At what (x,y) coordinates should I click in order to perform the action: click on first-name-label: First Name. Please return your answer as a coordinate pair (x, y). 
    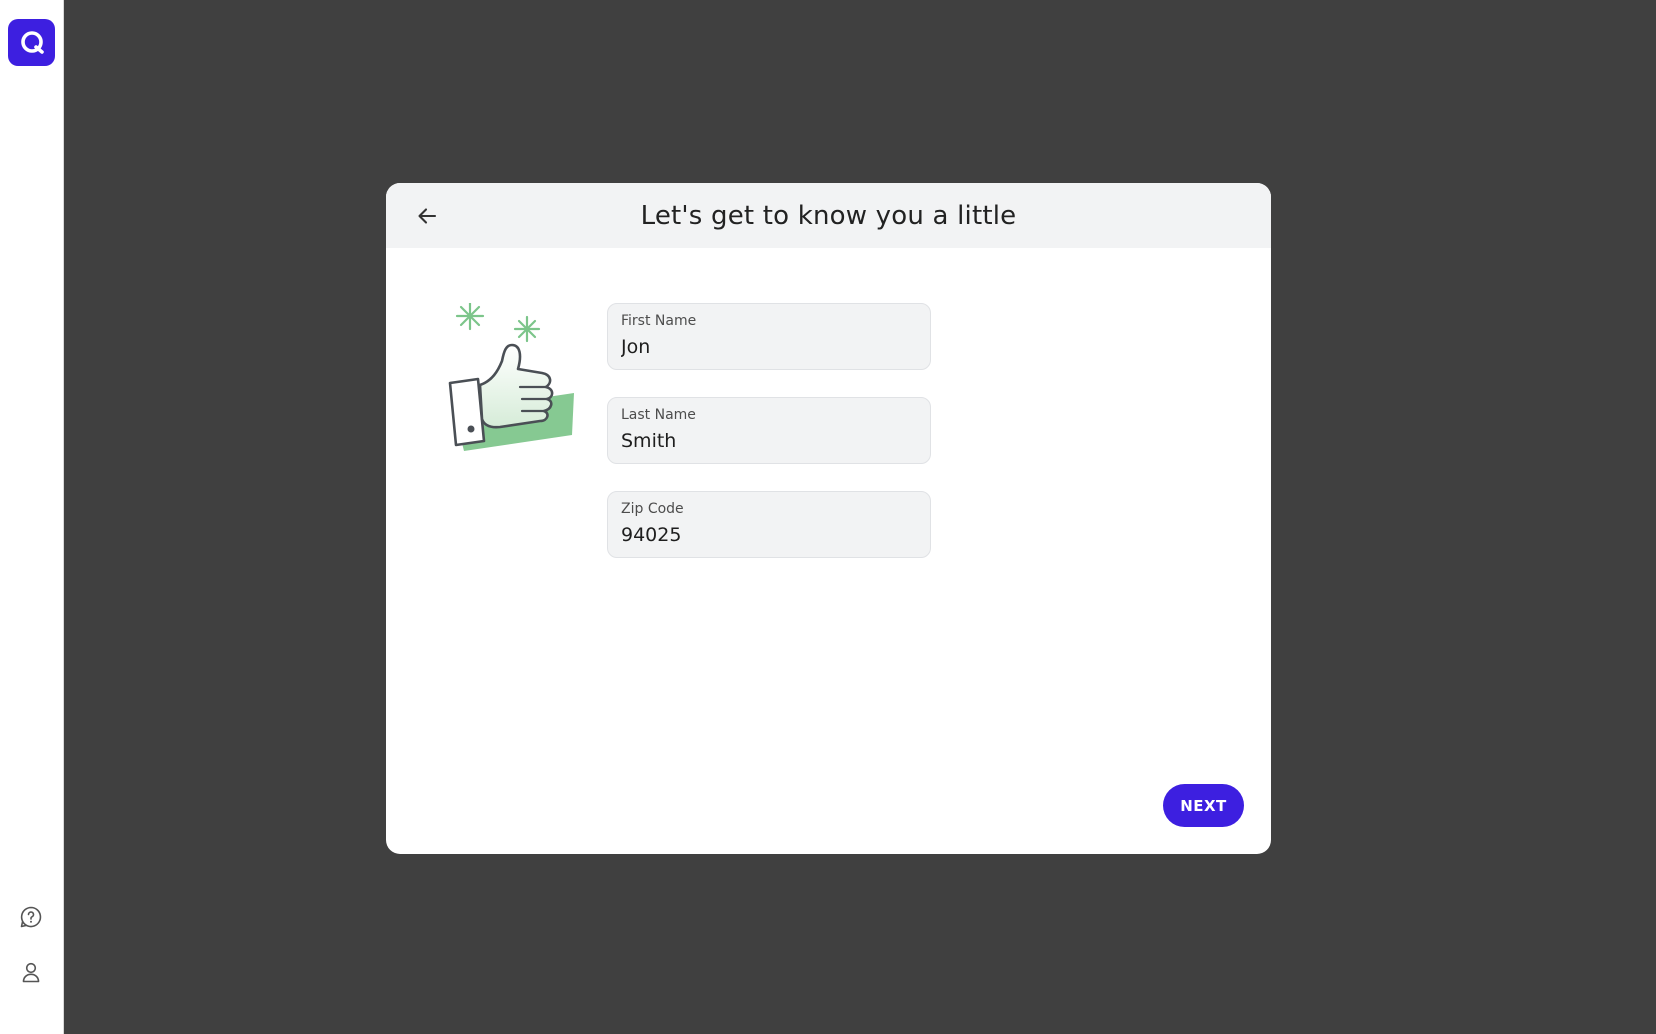
    Looking at the image, I should click on (659, 321).